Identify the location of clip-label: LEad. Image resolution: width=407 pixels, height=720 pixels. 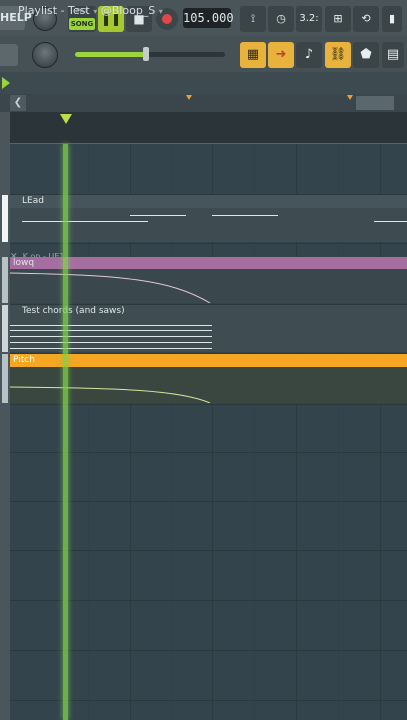
(33, 201).